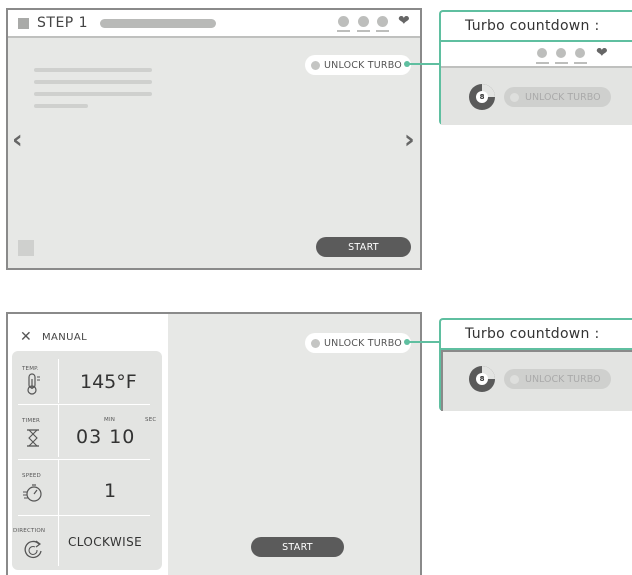 This screenshot has width=632, height=575. What do you see at coordinates (26, 337) in the screenshot?
I see `close-icon: ✕` at bounding box center [26, 337].